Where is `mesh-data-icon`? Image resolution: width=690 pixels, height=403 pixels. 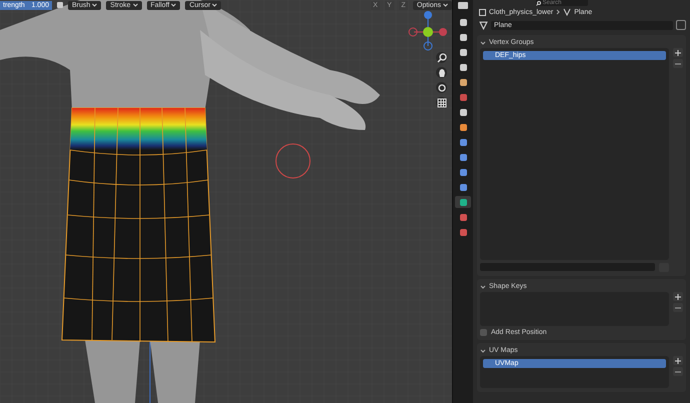
mesh-data-icon is located at coordinates (483, 25).